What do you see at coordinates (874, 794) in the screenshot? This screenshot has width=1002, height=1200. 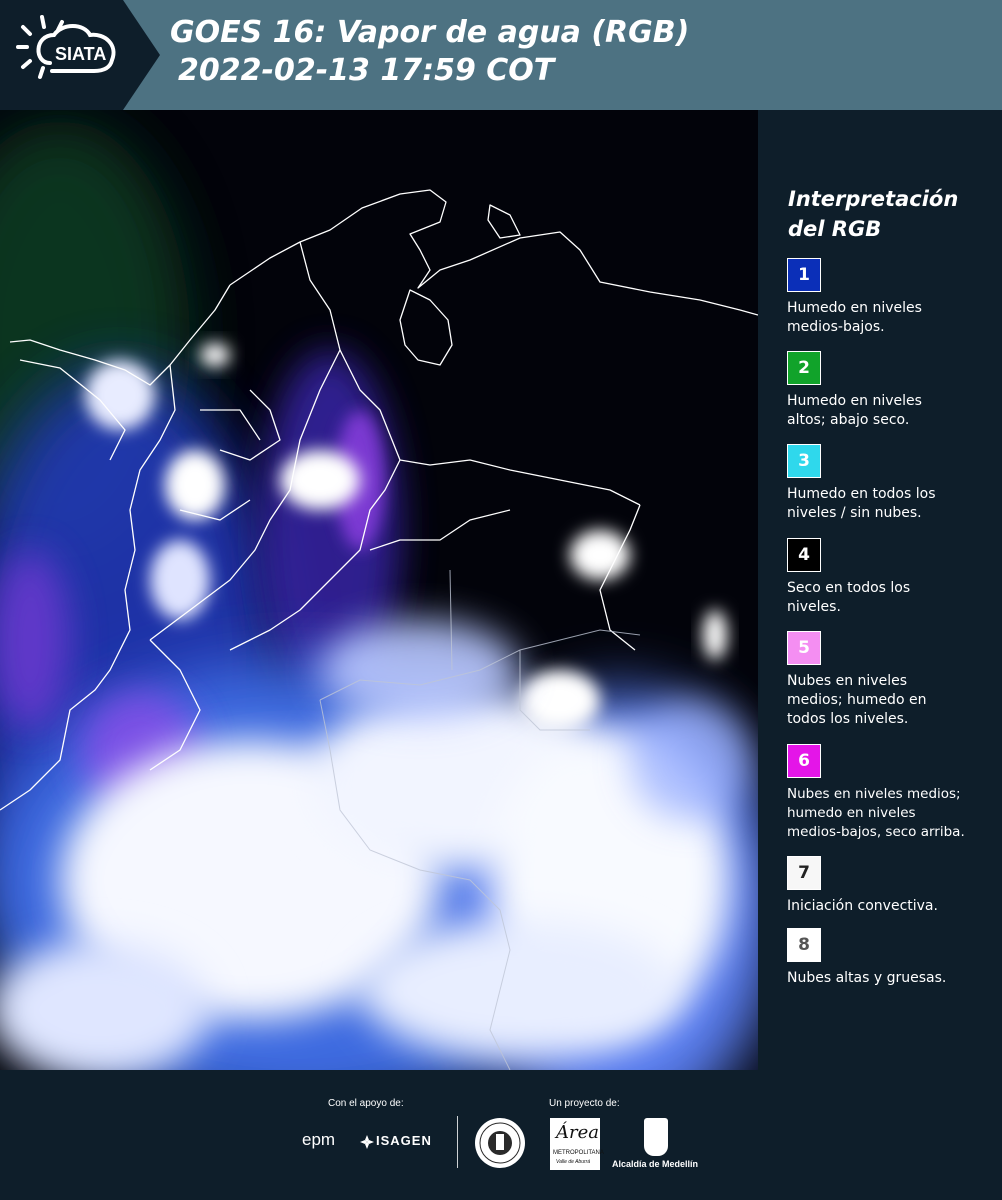 I see `legend-desc-6-line-1: Nubes en niveles medios;` at bounding box center [874, 794].